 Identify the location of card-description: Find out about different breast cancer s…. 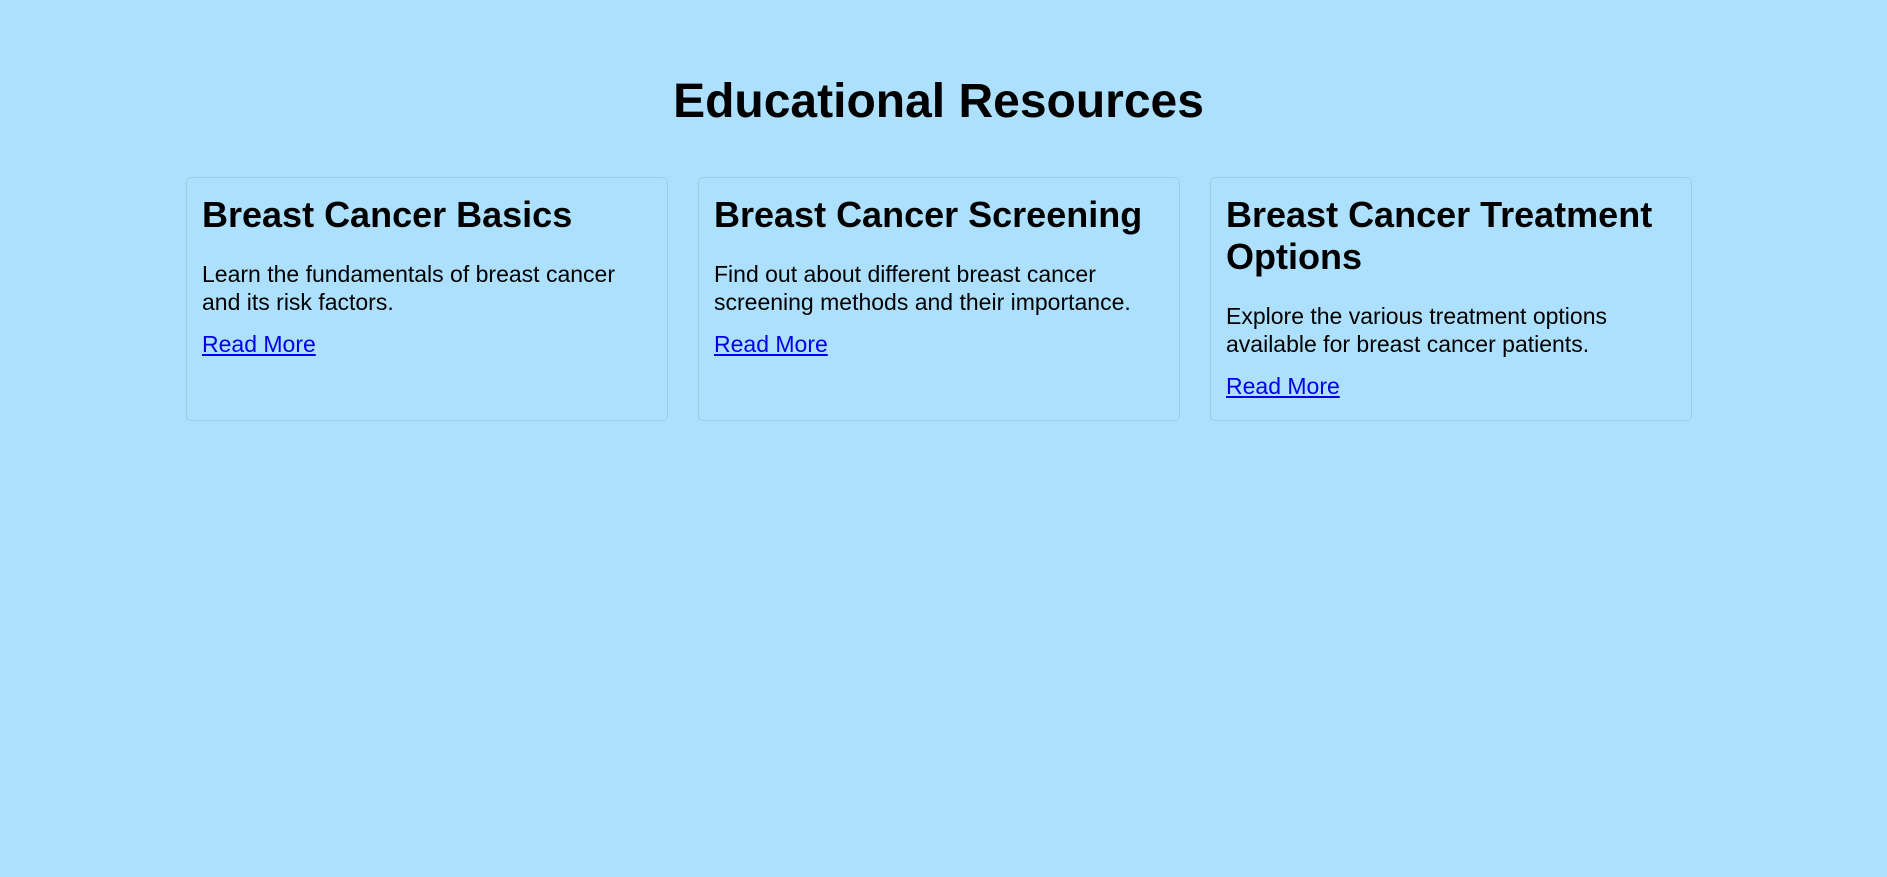
(922, 288).